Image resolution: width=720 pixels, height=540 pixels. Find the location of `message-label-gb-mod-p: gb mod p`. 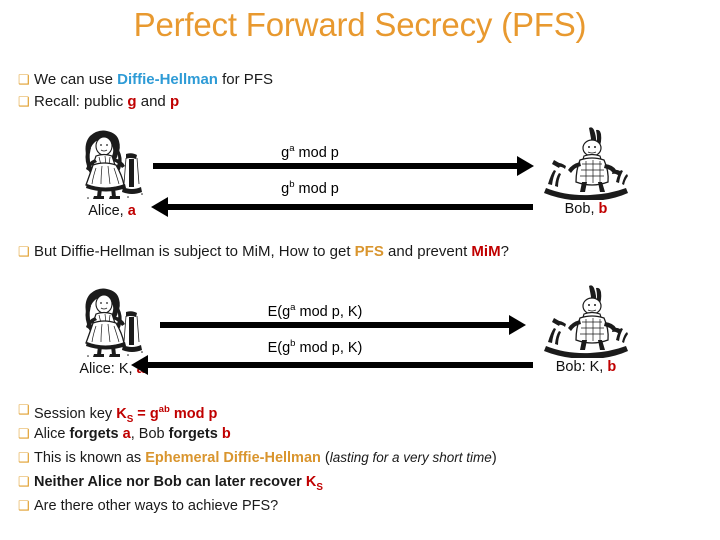

message-label-gb-mod-p: gb mod p is located at coordinates (310, 187).